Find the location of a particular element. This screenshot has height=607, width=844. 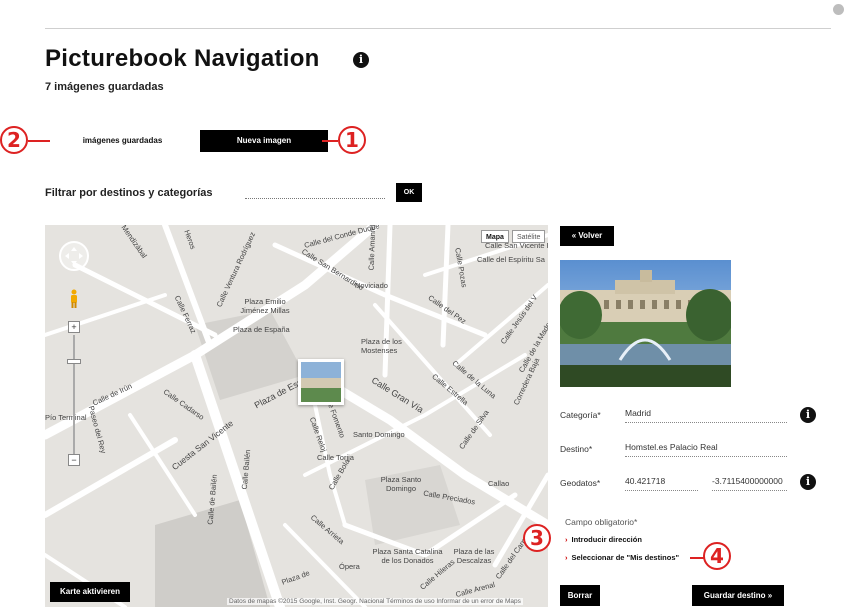

save-destination-button: Guardar destino » is located at coordinates (738, 595).